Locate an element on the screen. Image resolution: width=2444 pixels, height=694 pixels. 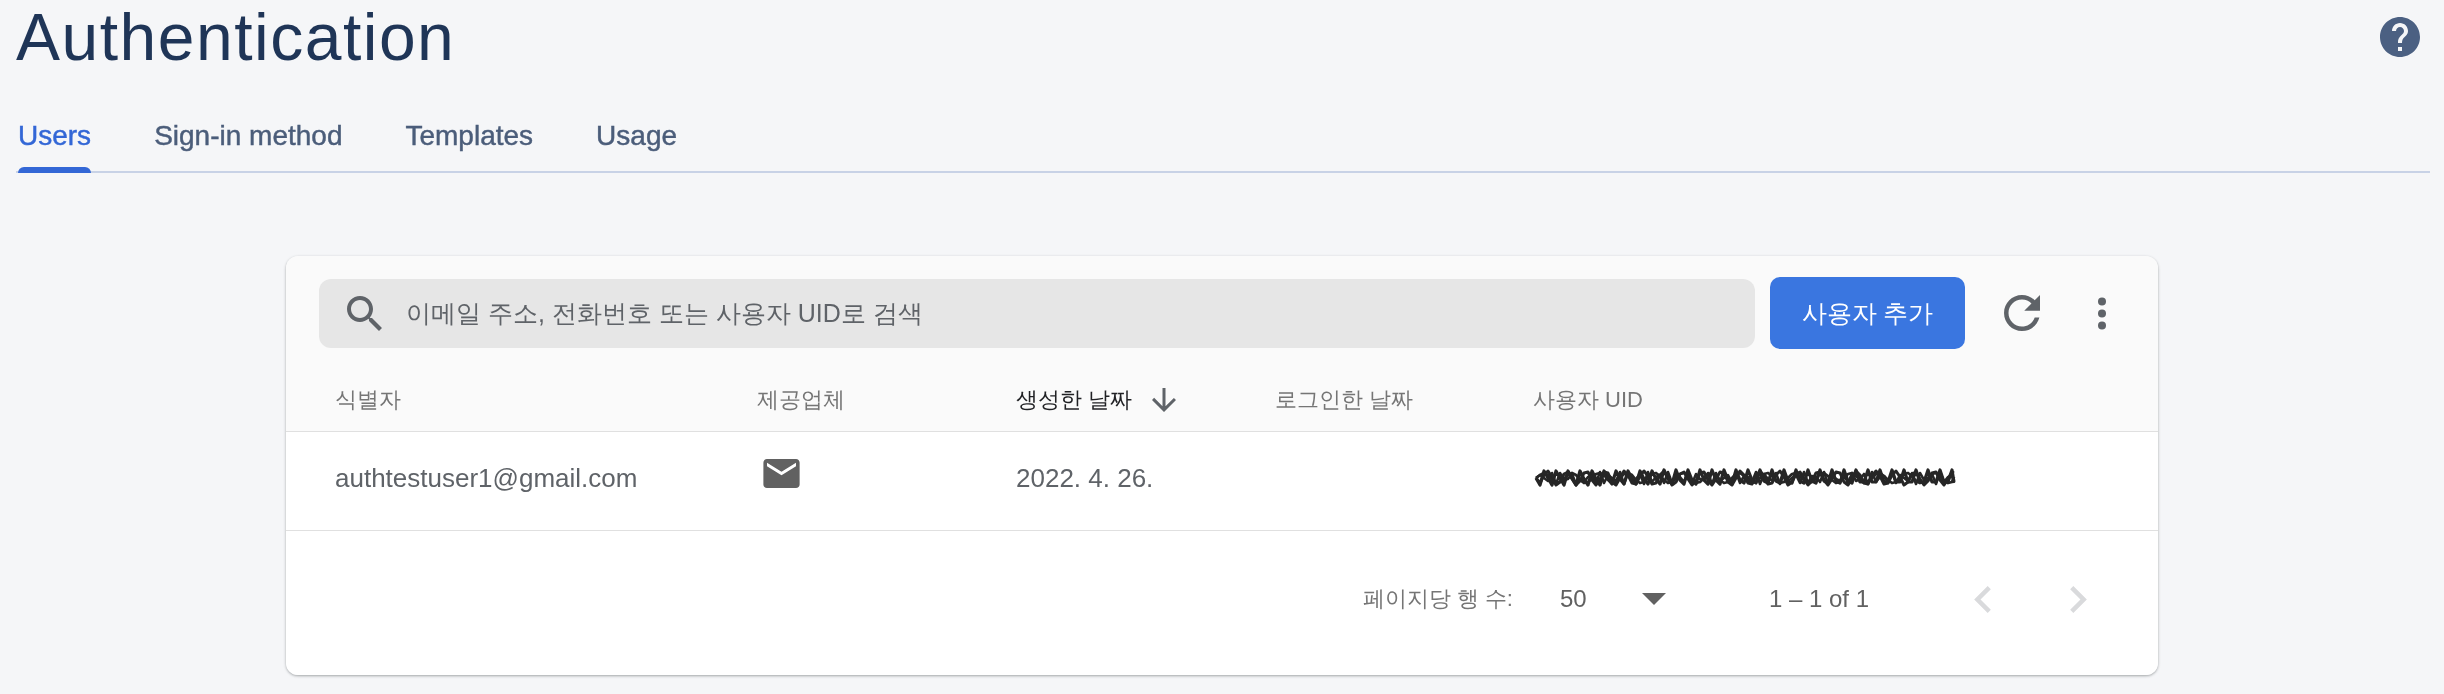
chevron-left-icon is located at coordinates (1982, 599).